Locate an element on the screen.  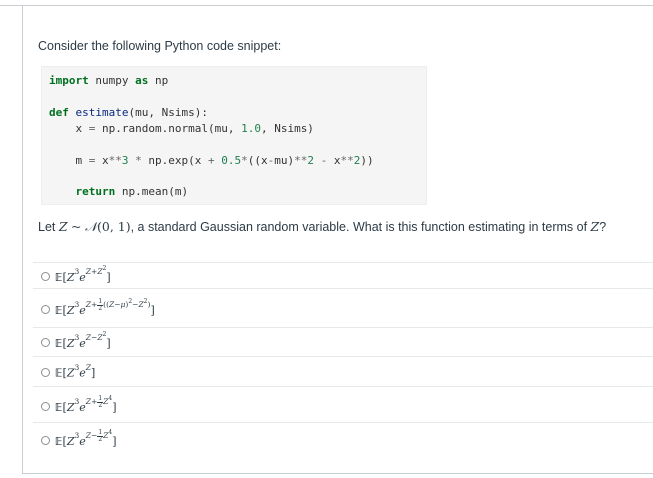
answer-option-3: 𝔼[Z3eZ−Z2] is located at coordinates (76, 342).